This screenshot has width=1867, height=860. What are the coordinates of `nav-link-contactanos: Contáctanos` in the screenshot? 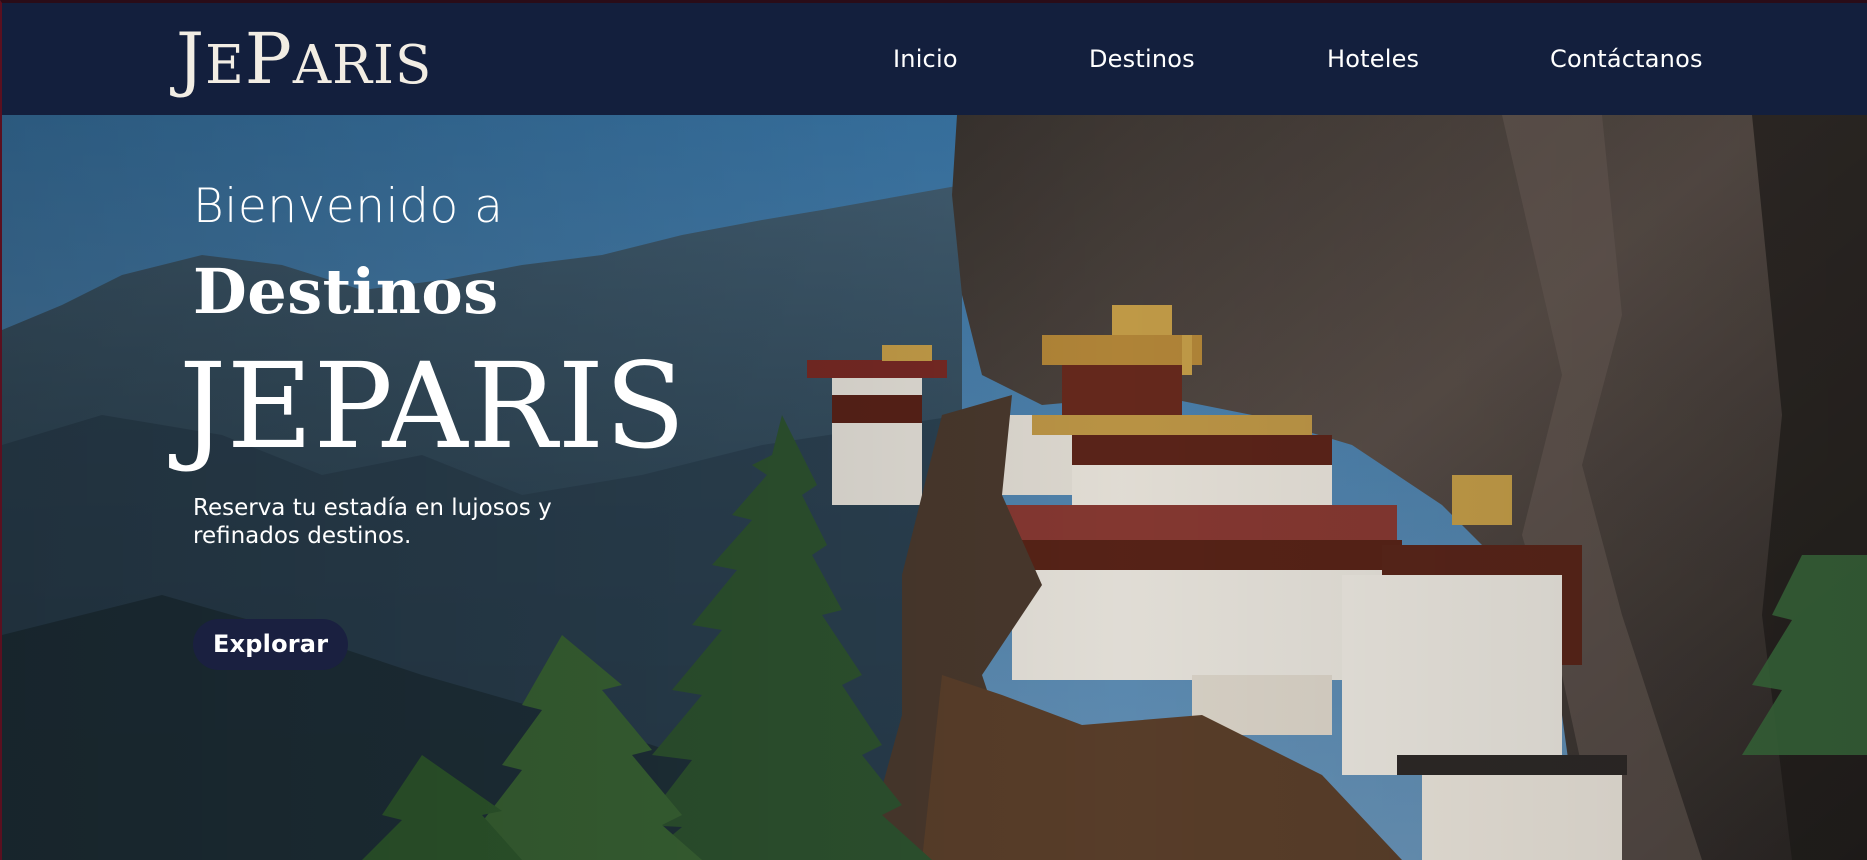 It's located at (1626, 59).